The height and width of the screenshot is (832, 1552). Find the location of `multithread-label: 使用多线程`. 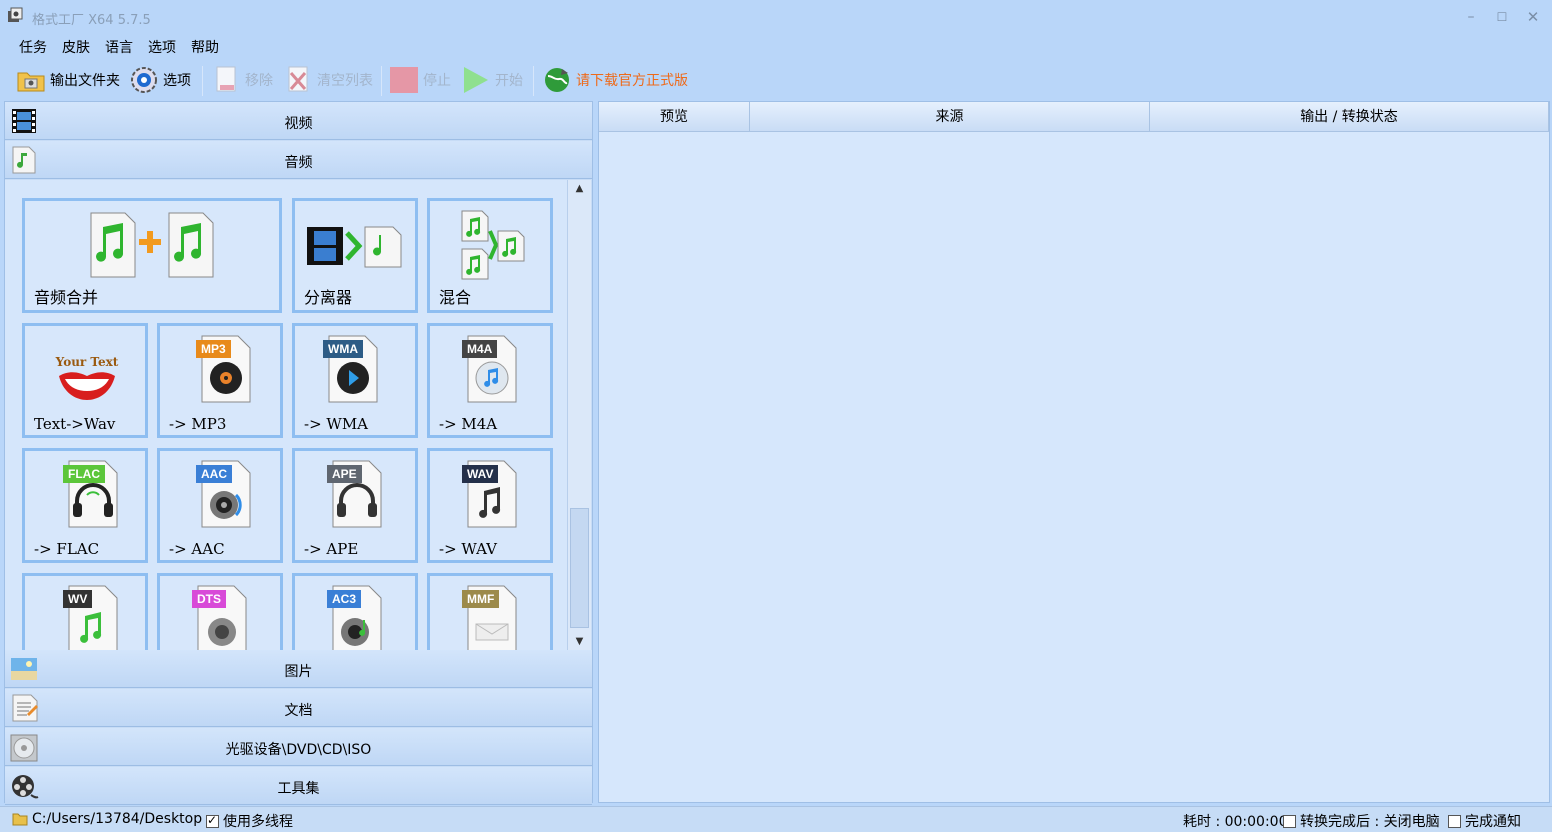

multithread-label: 使用多线程 is located at coordinates (258, 822).